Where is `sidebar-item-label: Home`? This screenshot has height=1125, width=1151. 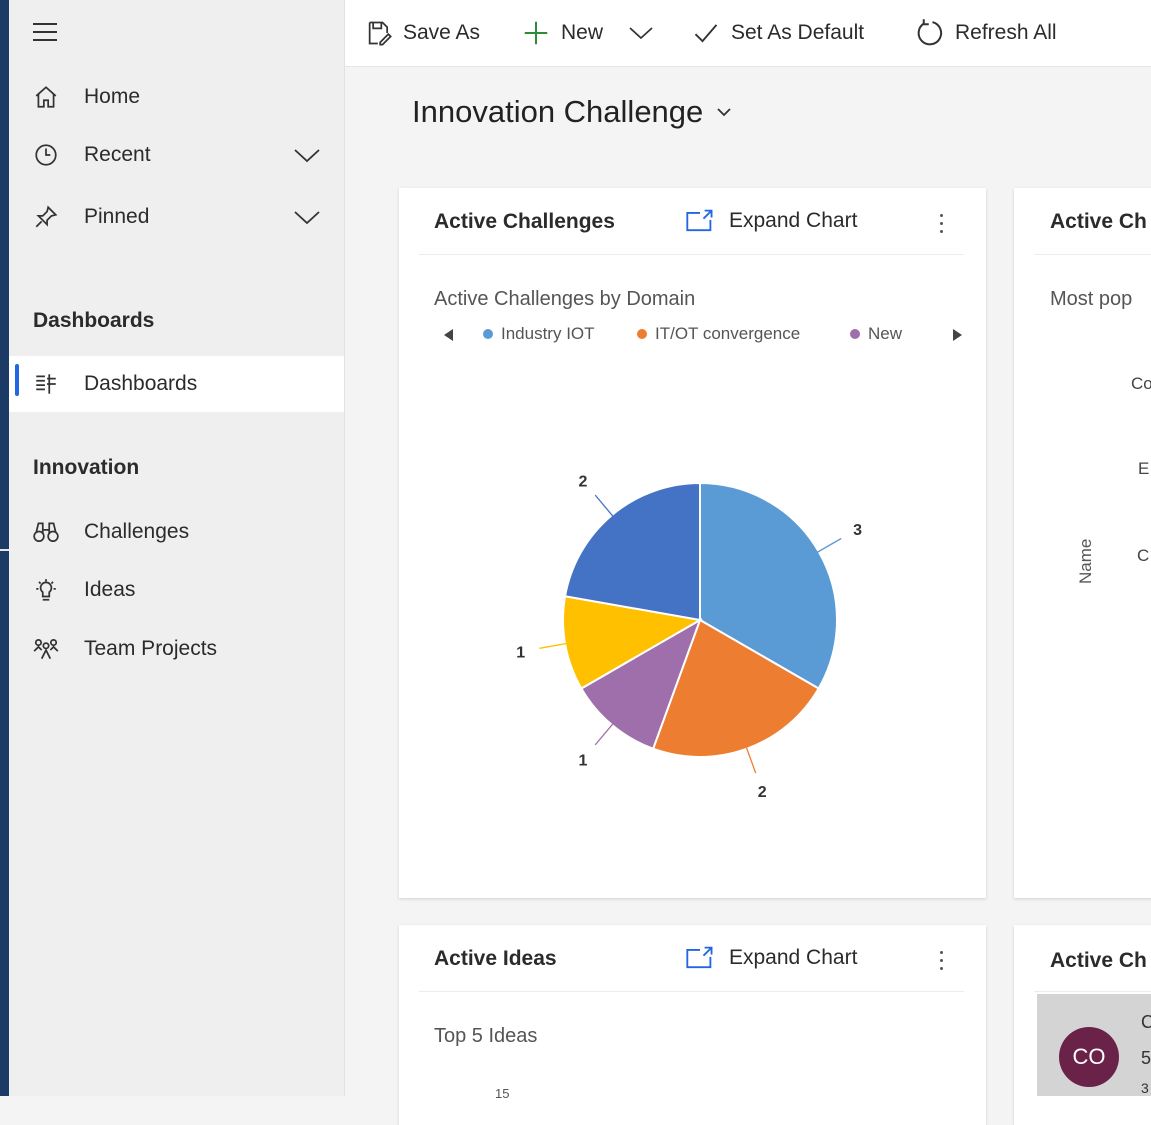 sidebar-item-label: Home is located at coordinates (112, 96).